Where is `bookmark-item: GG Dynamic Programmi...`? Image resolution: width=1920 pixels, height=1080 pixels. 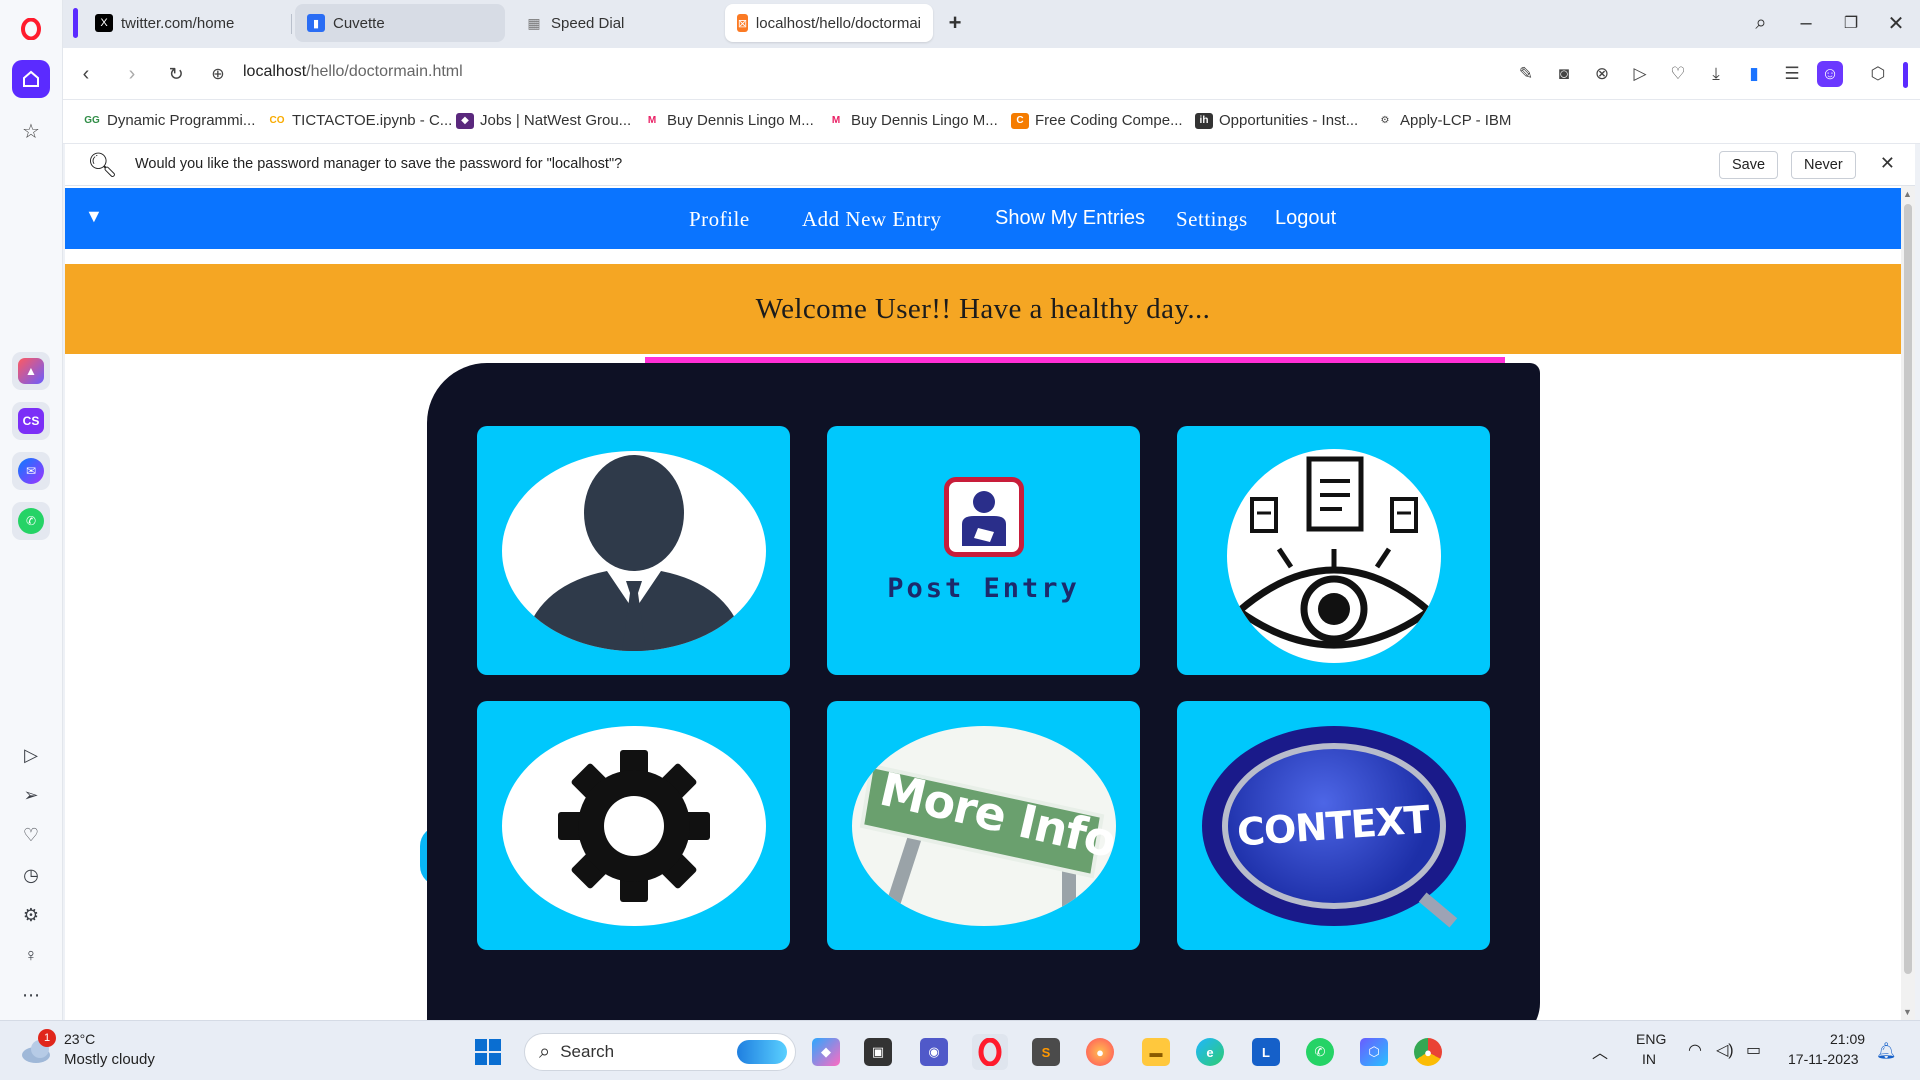
bookmark-item: GG Dynamic Programmi... is located at coordinates (169, 120).